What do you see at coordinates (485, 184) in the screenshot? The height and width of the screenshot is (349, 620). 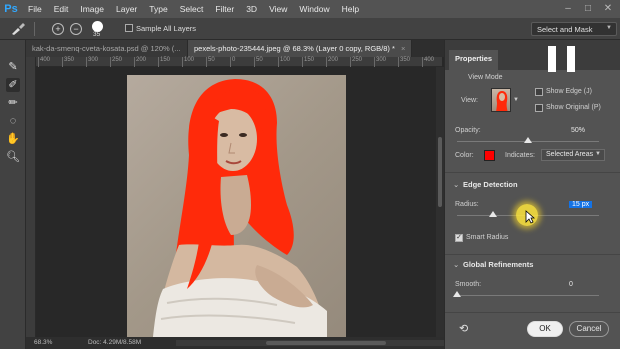 I see `edge-detection-header: ⌄ Edge Detection` at bounding box center [485, 184].